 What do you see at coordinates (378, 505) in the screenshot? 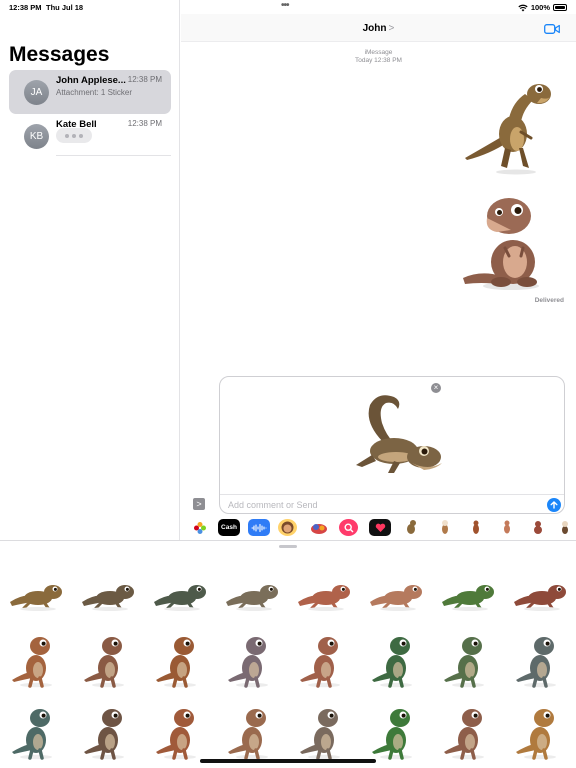
I see `compose-input` at bounding box center [378, 505].